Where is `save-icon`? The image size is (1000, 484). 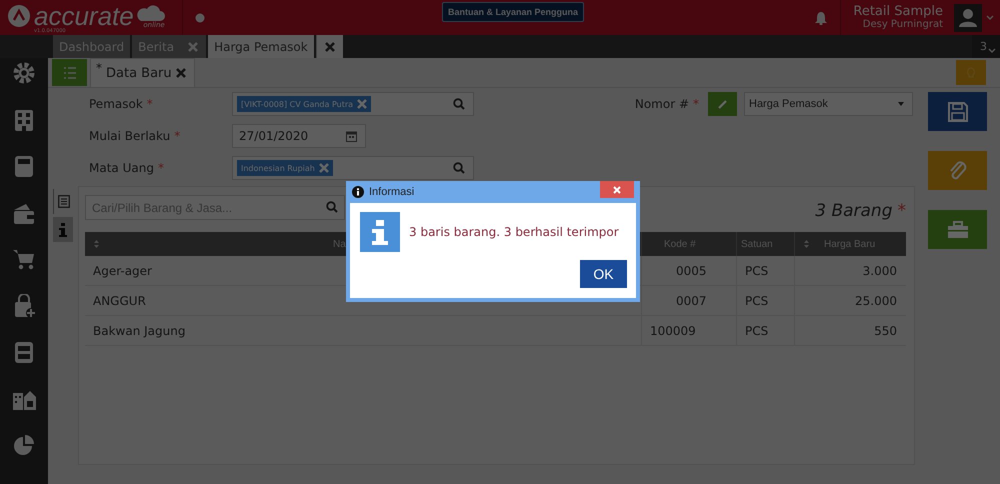
save-icon is located at coordinates (957, 111).